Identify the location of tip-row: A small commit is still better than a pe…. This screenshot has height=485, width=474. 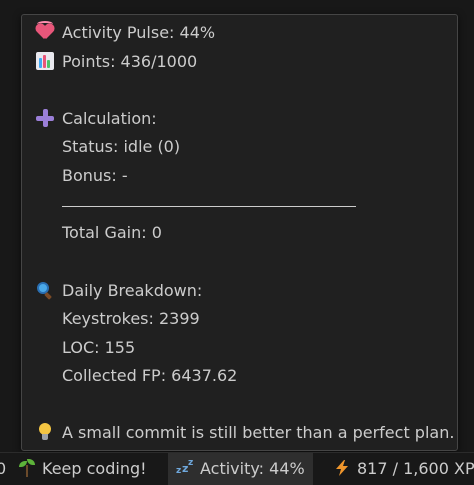
(245, 433).